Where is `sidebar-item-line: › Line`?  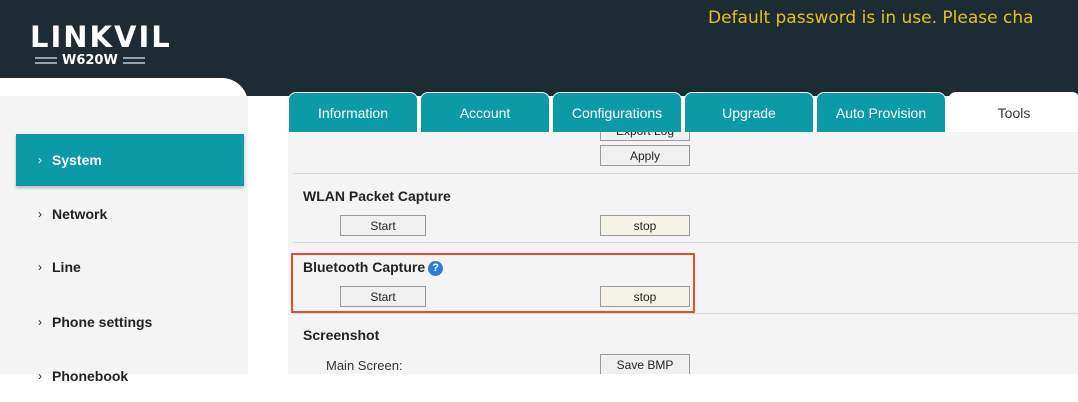
sidebar-item-line: › Line is located at coordinates (130, 267).